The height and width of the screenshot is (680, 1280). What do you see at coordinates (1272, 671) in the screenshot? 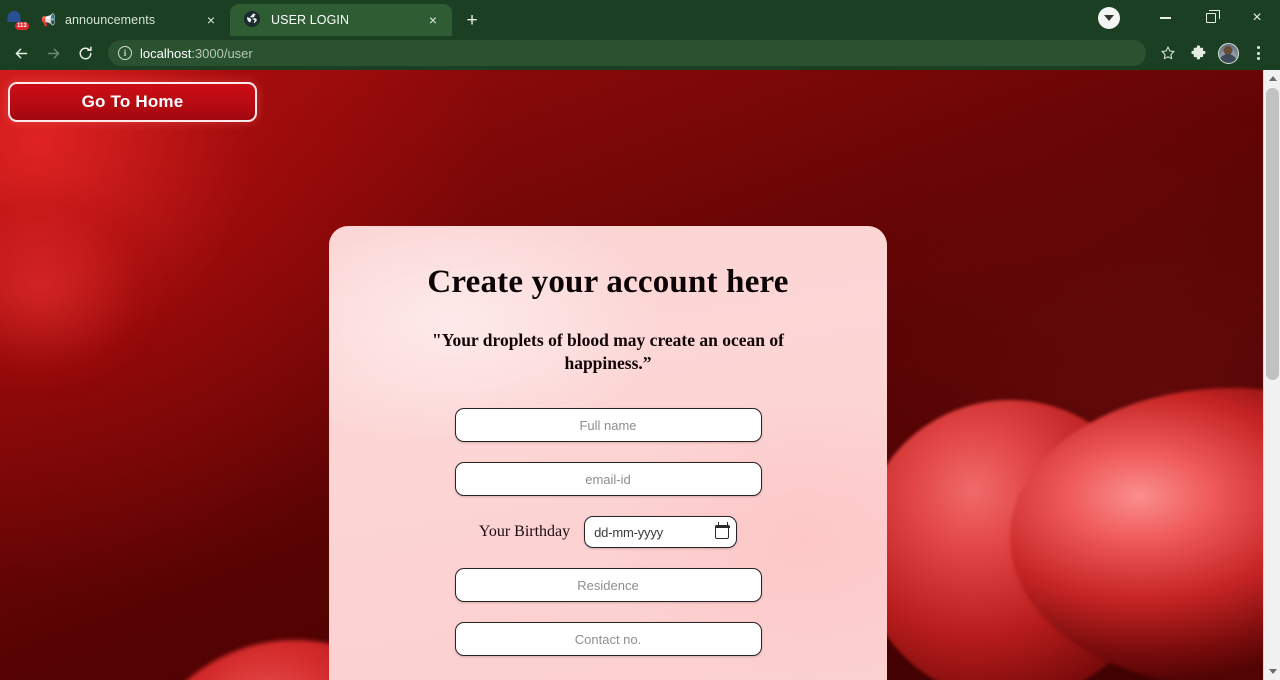
I see `scroll-down-arrow-icon` at bounding box center [1272, 671].